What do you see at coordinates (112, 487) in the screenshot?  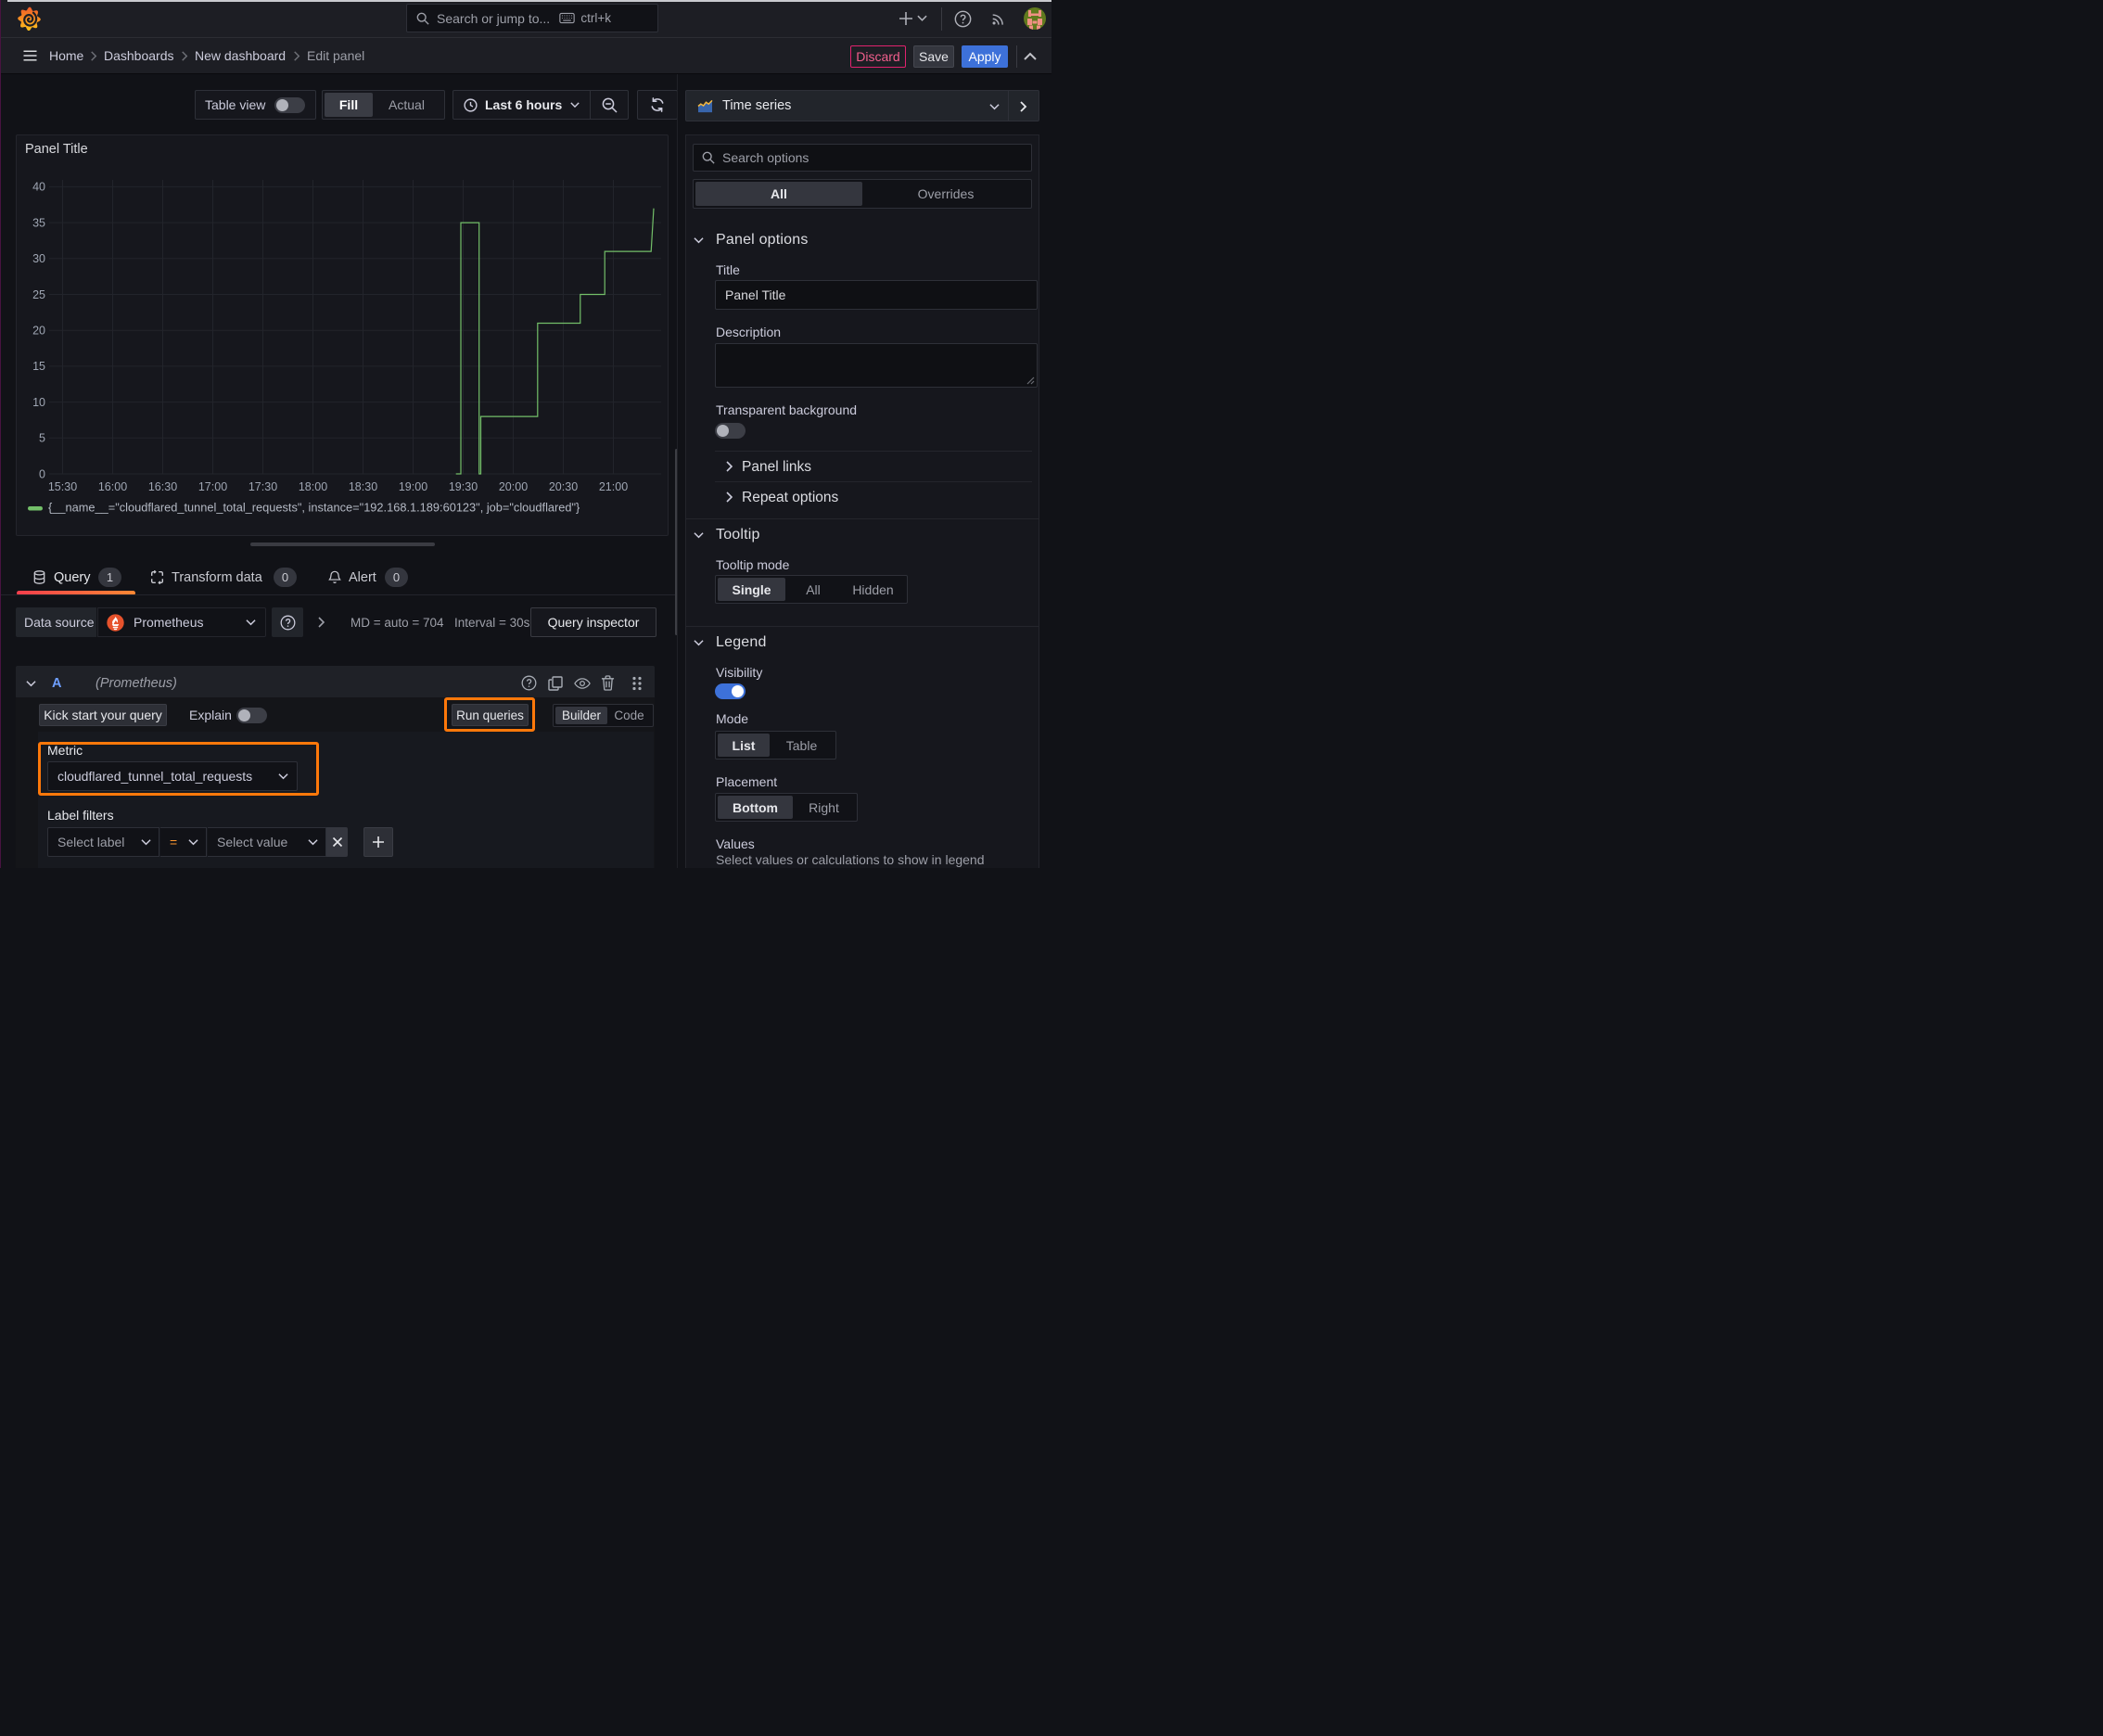 I see `svg-text: 16:00` at bounding box center [112, 487].